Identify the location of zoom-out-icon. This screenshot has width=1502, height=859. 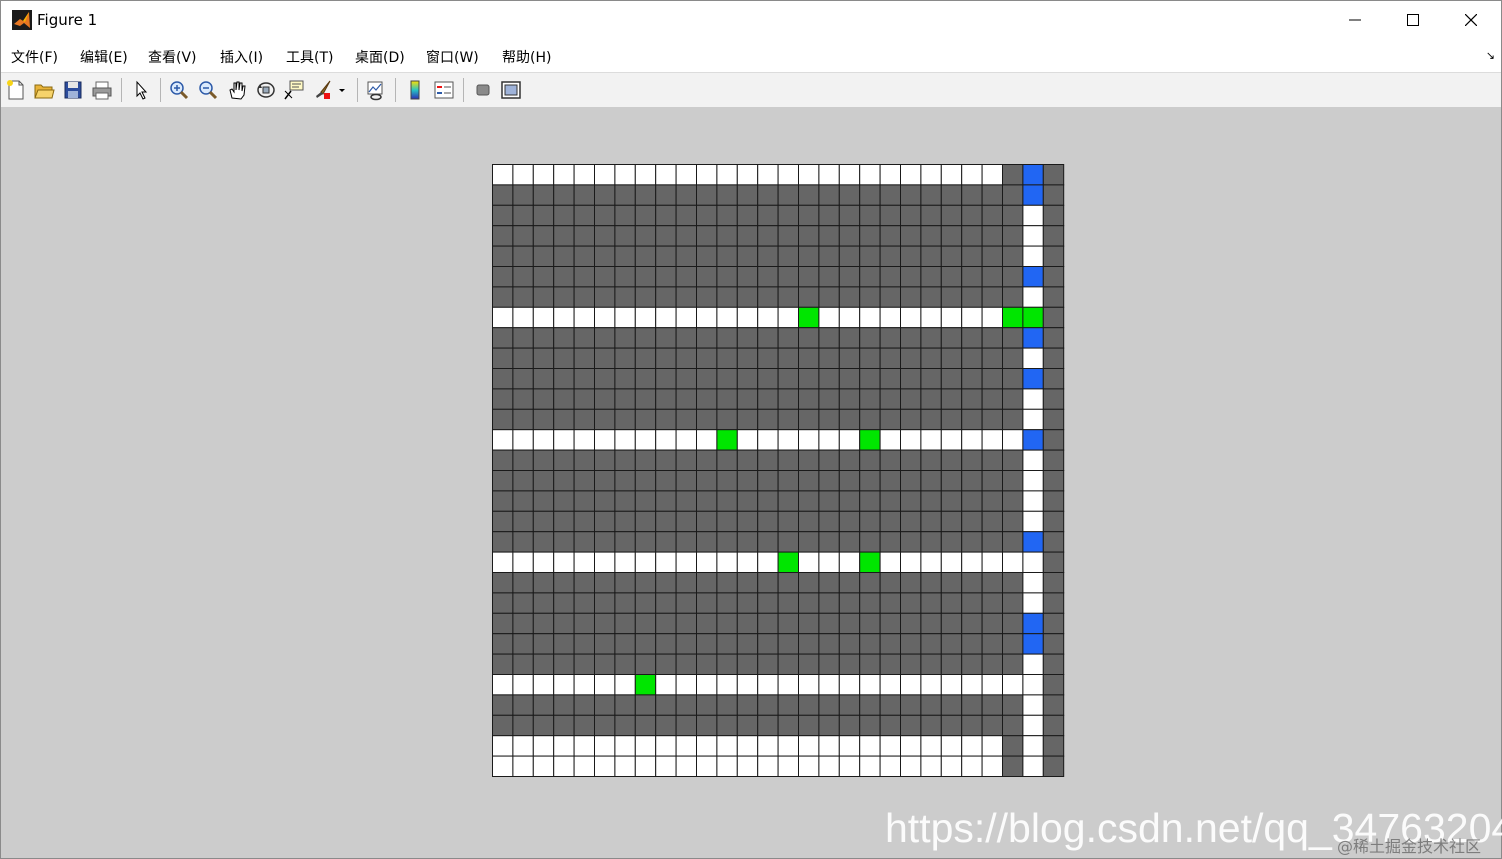
(208, 90).